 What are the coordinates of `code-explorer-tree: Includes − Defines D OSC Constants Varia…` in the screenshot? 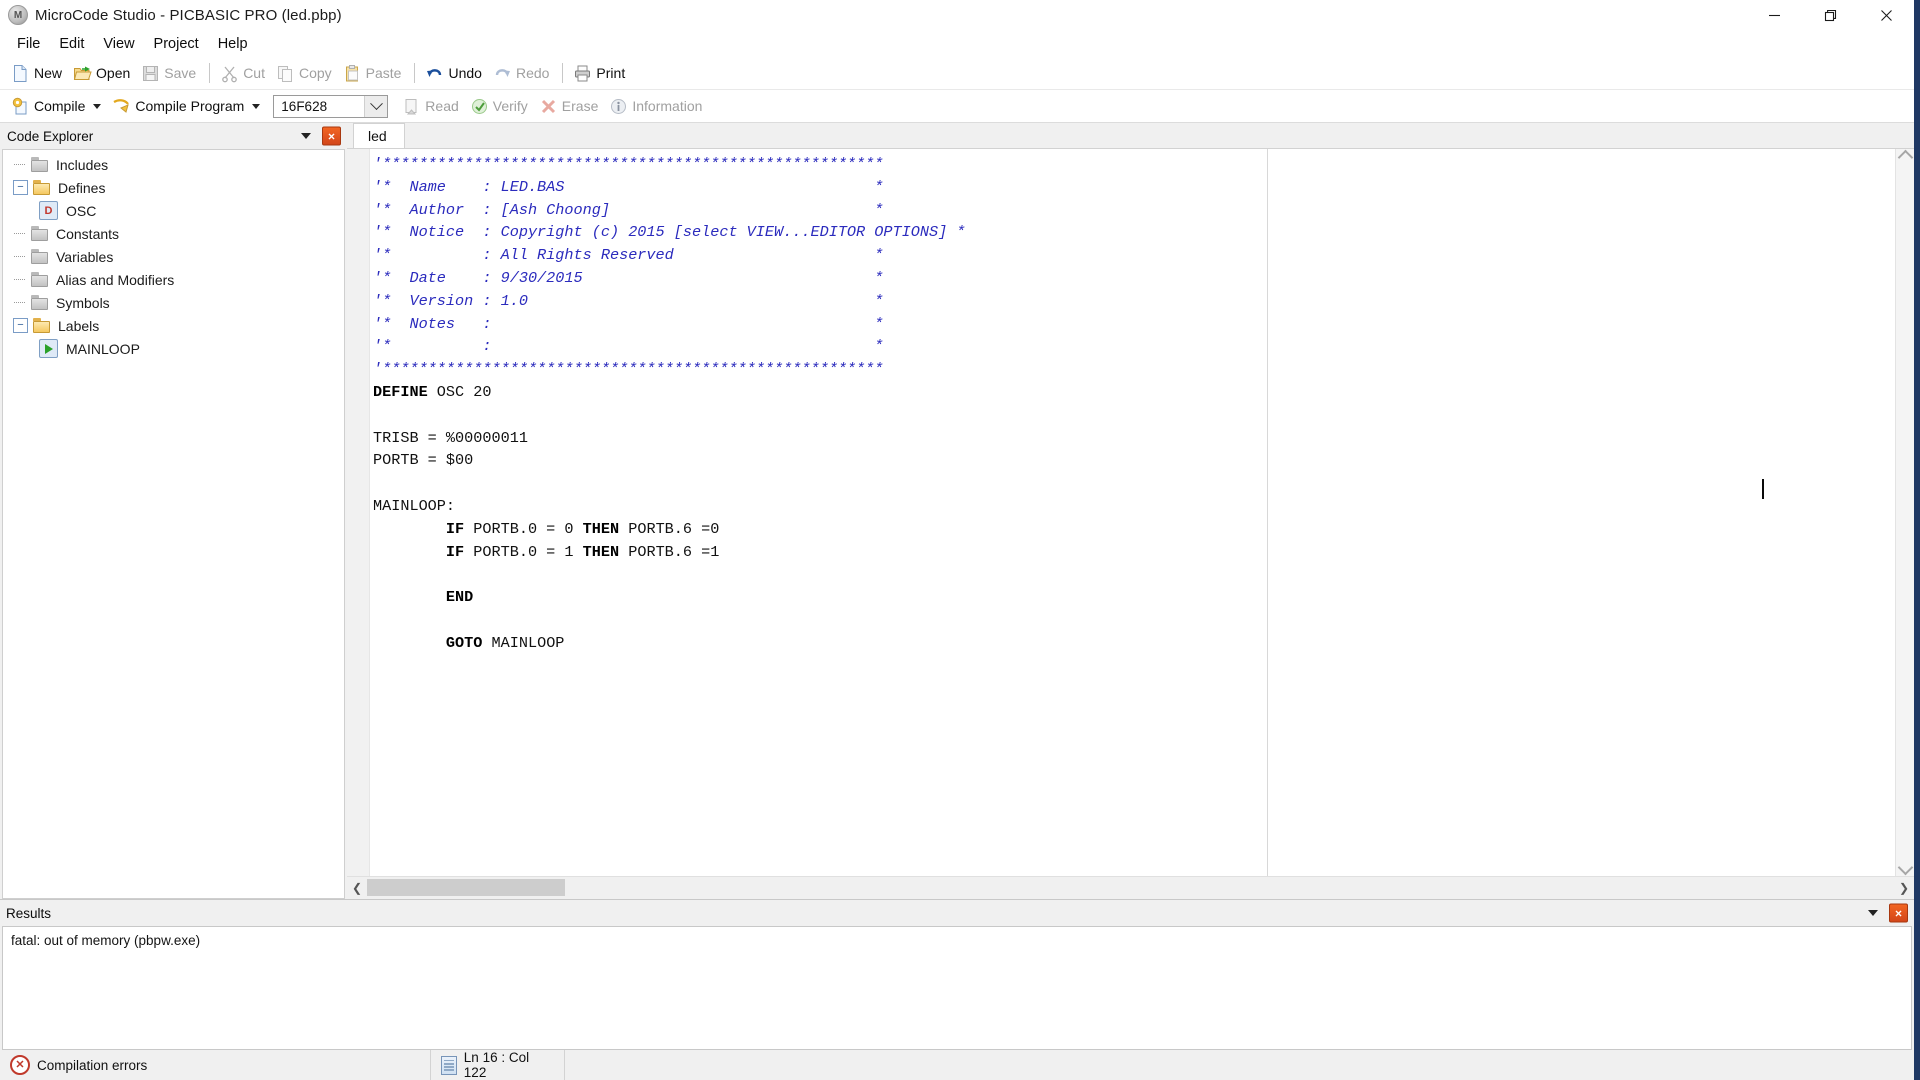 It's located at (173, 524).